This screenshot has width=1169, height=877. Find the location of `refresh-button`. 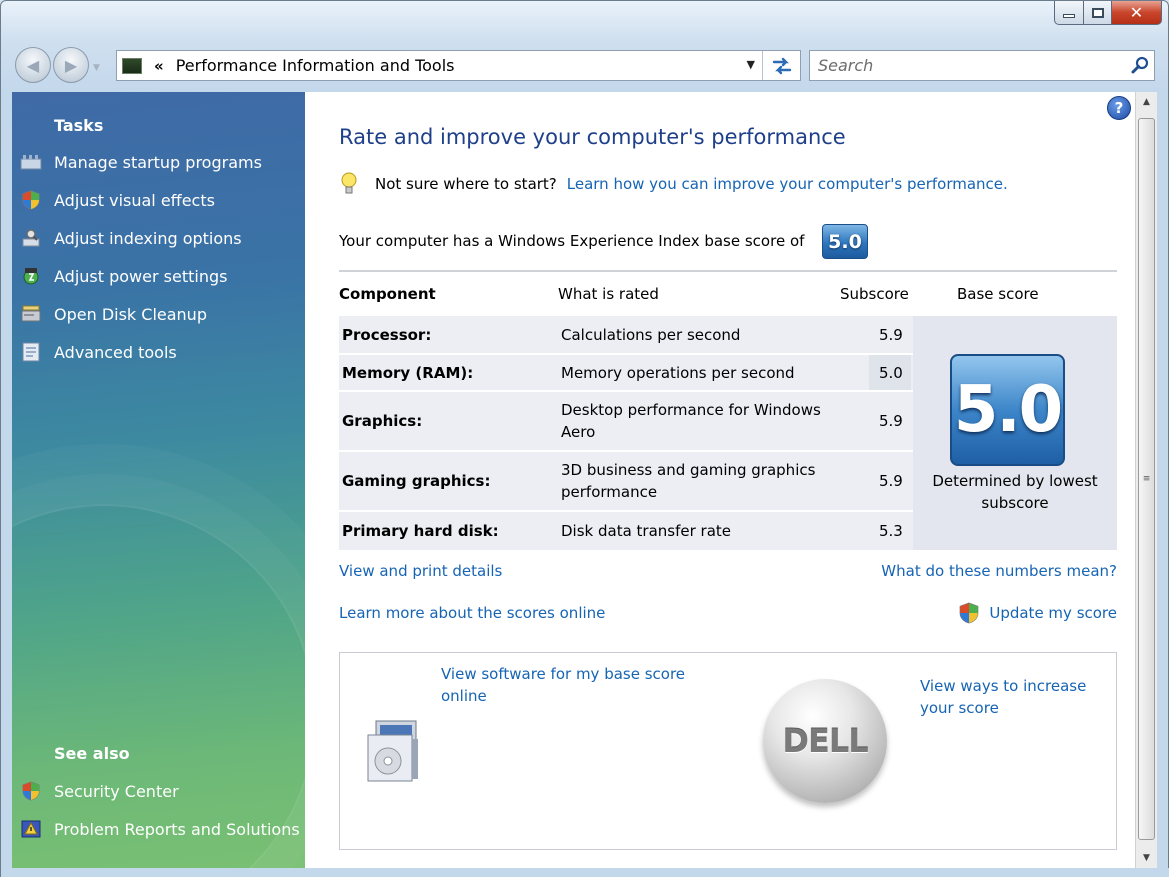

refresh-button is located at coordinates (781, 65).